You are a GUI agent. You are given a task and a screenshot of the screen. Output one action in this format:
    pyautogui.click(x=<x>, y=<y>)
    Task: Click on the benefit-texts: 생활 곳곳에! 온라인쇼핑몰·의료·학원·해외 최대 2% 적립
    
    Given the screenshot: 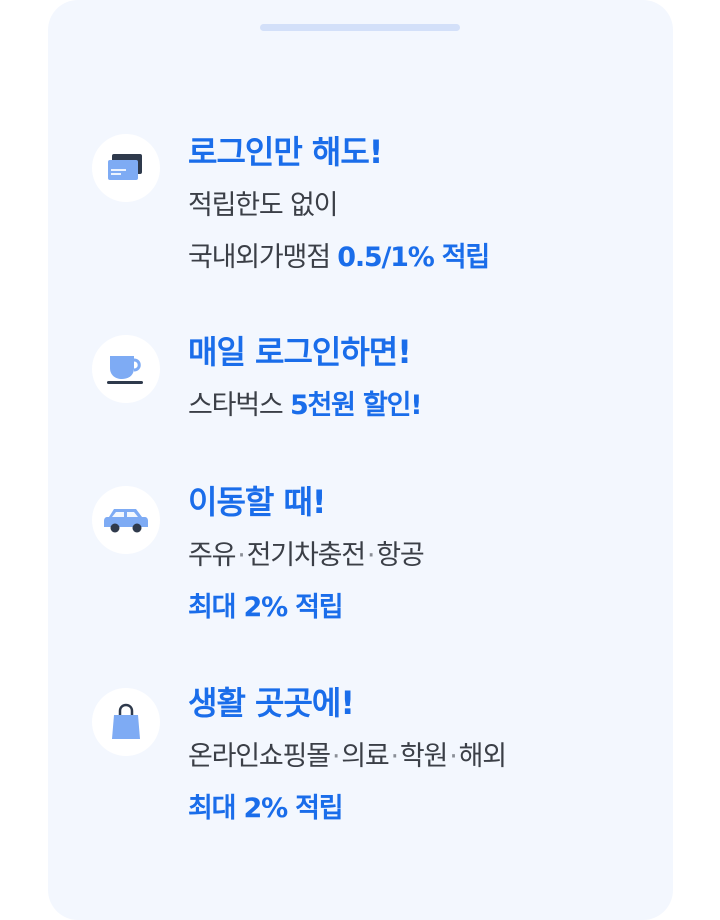 What is the action you would take?
    pyautogui.click(x=423, y=756)
    